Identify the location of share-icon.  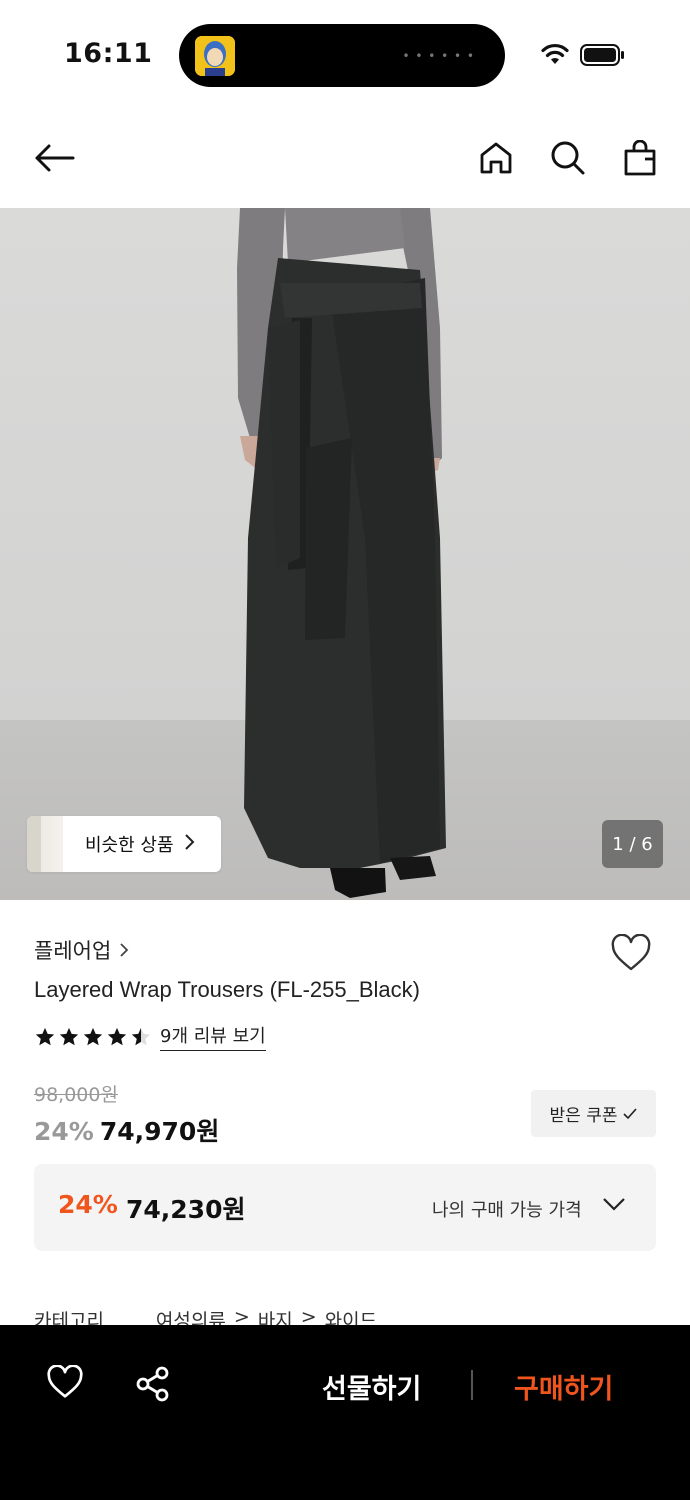
(152, 1384).